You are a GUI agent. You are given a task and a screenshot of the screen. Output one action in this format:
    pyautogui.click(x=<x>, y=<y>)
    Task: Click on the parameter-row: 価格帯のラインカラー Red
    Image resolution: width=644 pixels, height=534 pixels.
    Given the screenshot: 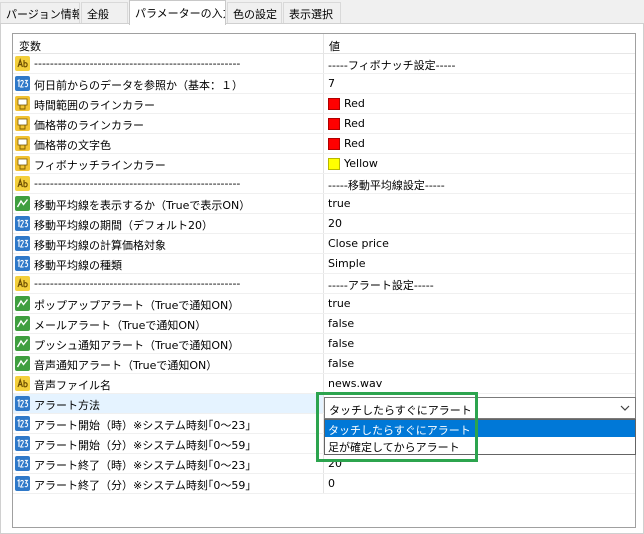 What is the action you would take?
    pyautogui.click(x=324, y=124)
    